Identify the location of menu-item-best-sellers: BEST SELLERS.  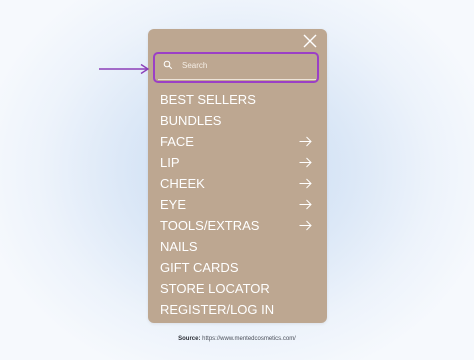
(238, 99).